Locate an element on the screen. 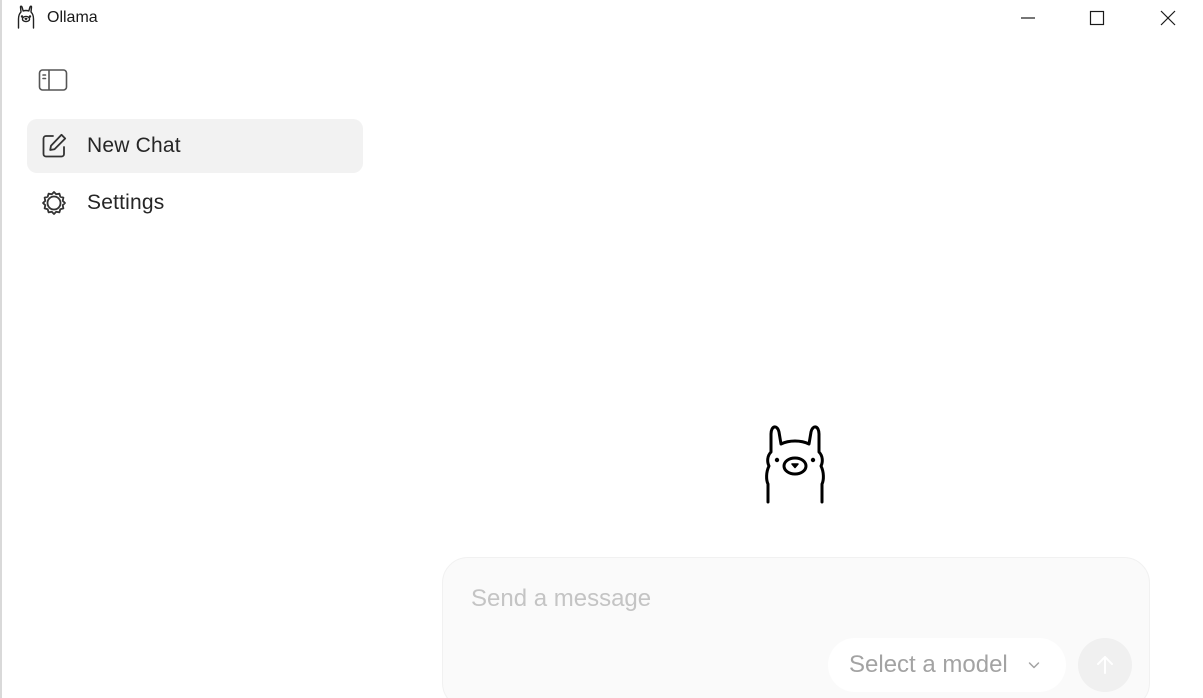 The width and height of the screenshot is (1203, 698). minimize-button is located at coordinates (1028, 18).